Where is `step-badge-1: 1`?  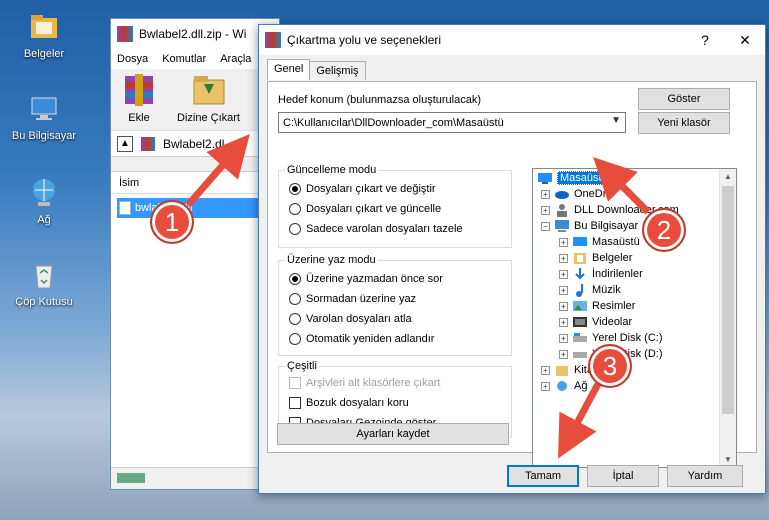
step-badge-1: 1 is located at coordinates (172, 222).